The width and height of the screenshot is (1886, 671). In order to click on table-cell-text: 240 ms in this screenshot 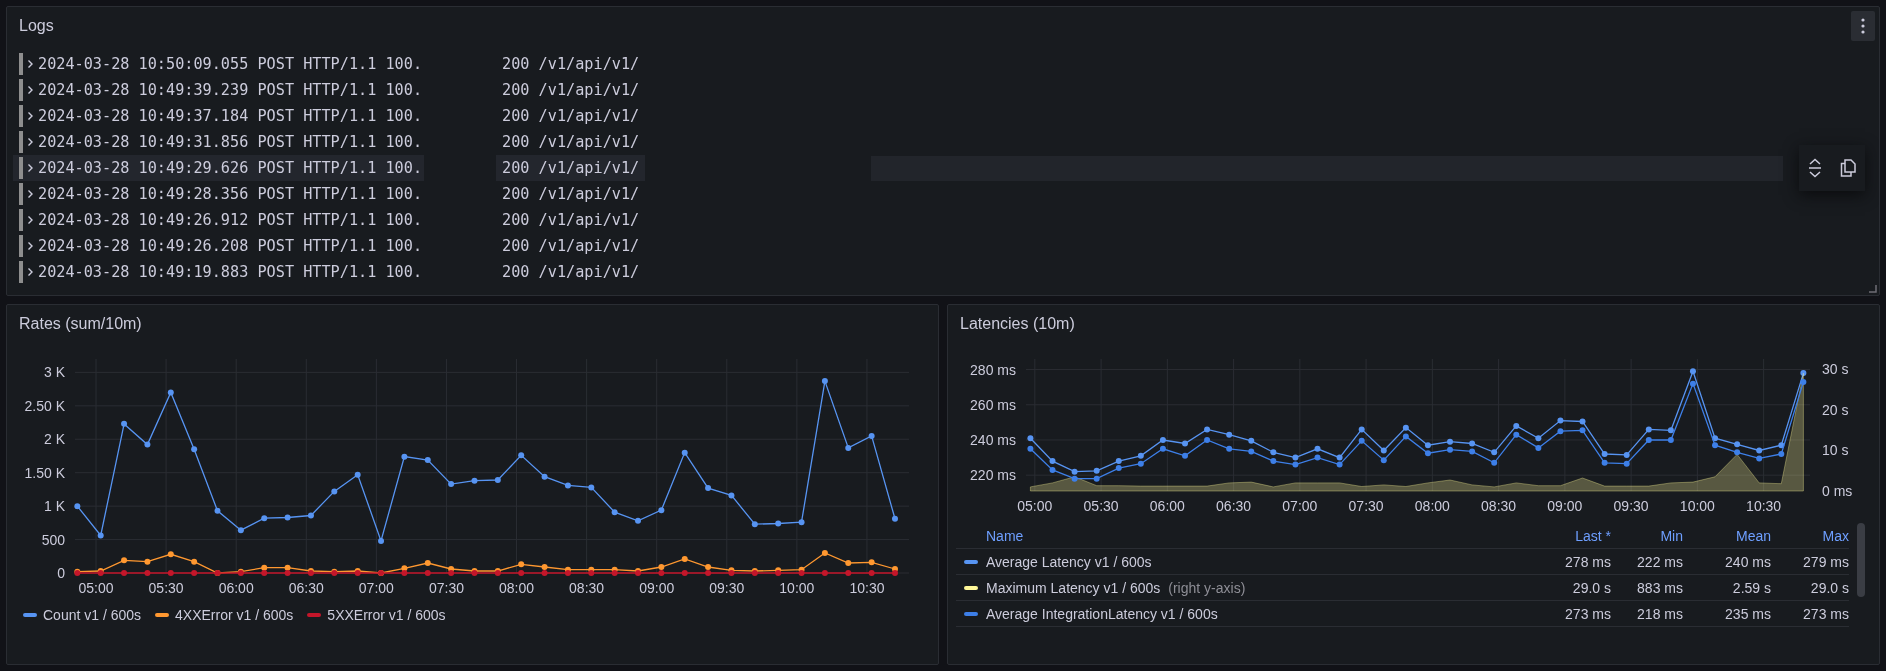, I will do `click(1747, 561)`.